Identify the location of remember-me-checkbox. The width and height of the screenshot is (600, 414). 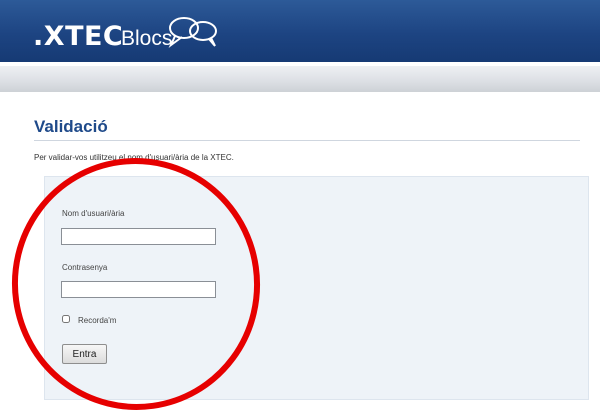
(66, 319).